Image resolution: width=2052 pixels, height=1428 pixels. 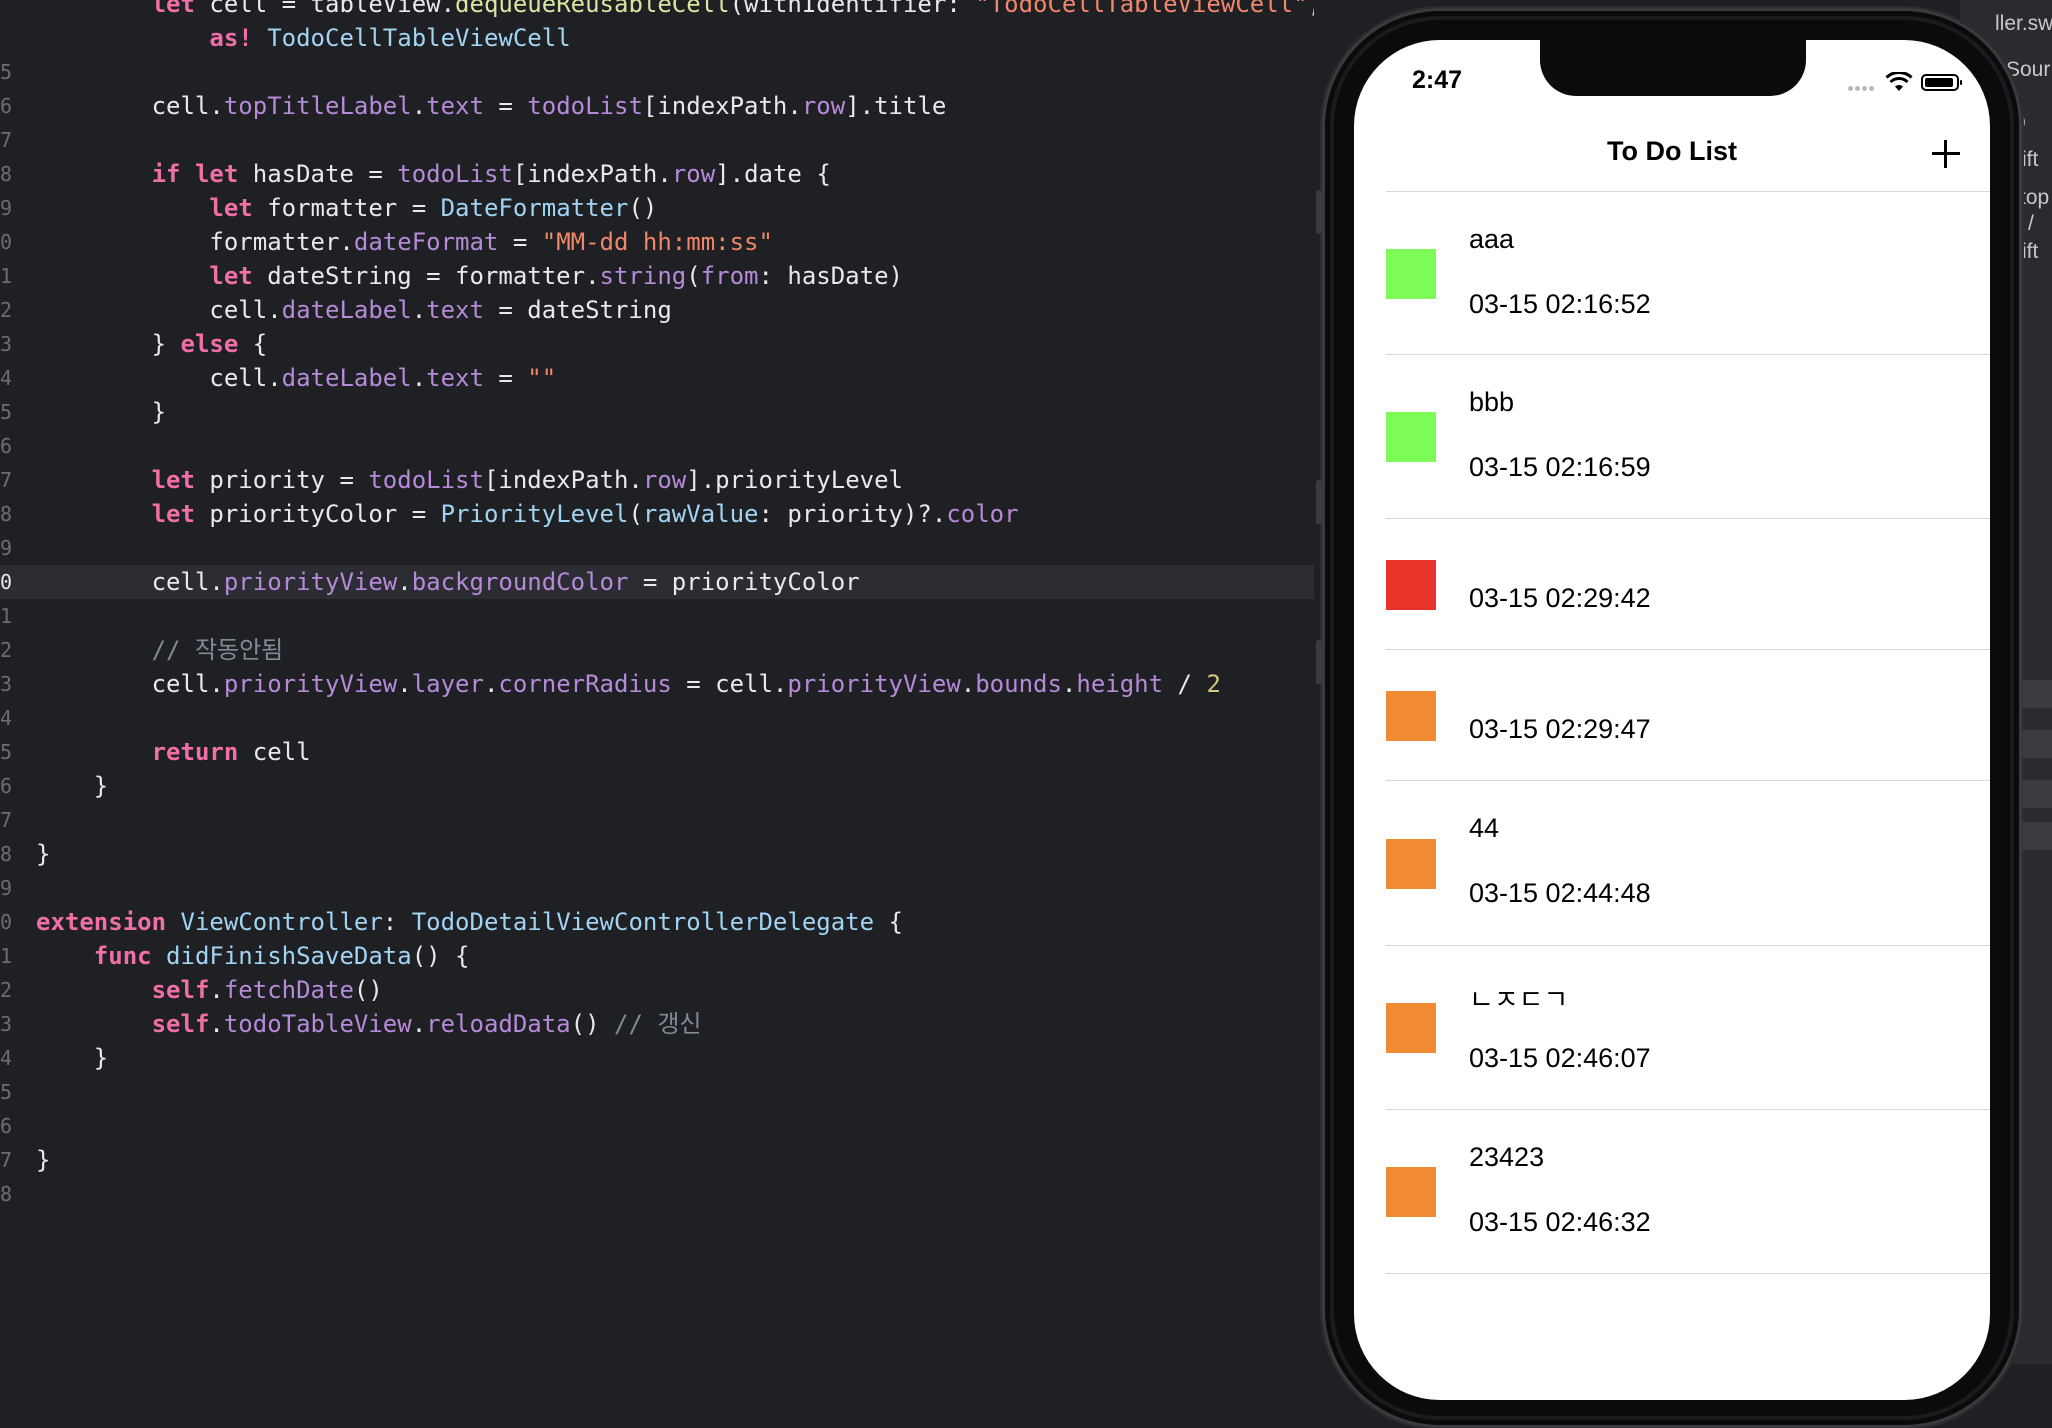 I want to click on code-token: if, so click(x=166, y=174).